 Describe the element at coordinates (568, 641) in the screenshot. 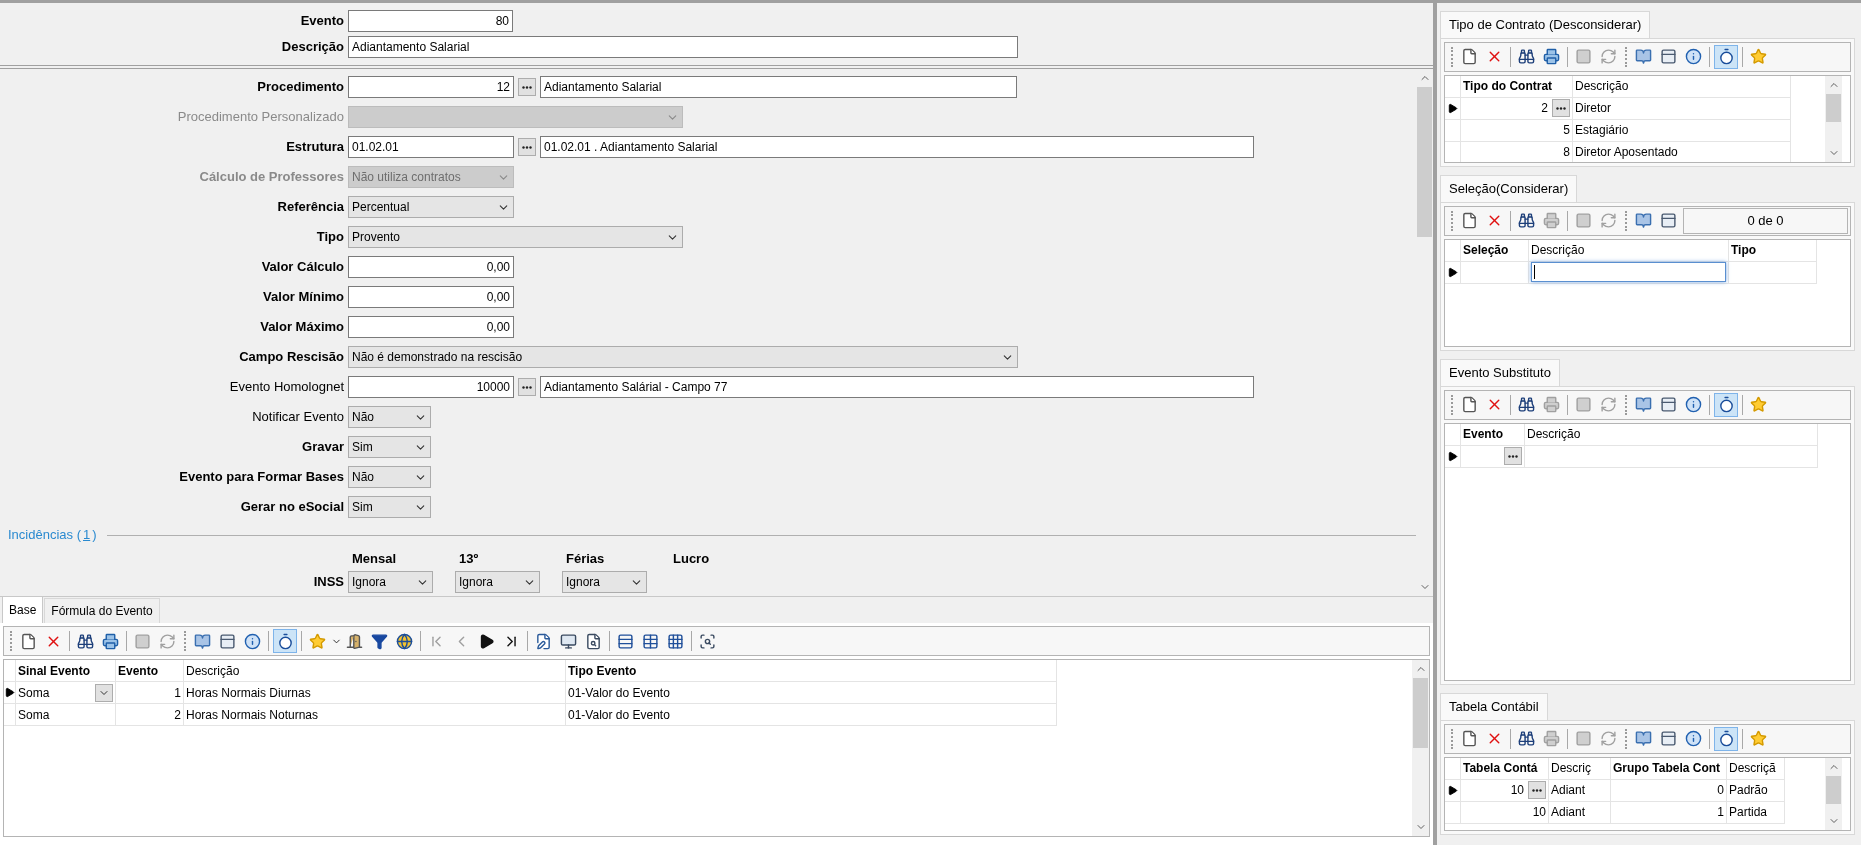

I see `monitor-icon` at that location.